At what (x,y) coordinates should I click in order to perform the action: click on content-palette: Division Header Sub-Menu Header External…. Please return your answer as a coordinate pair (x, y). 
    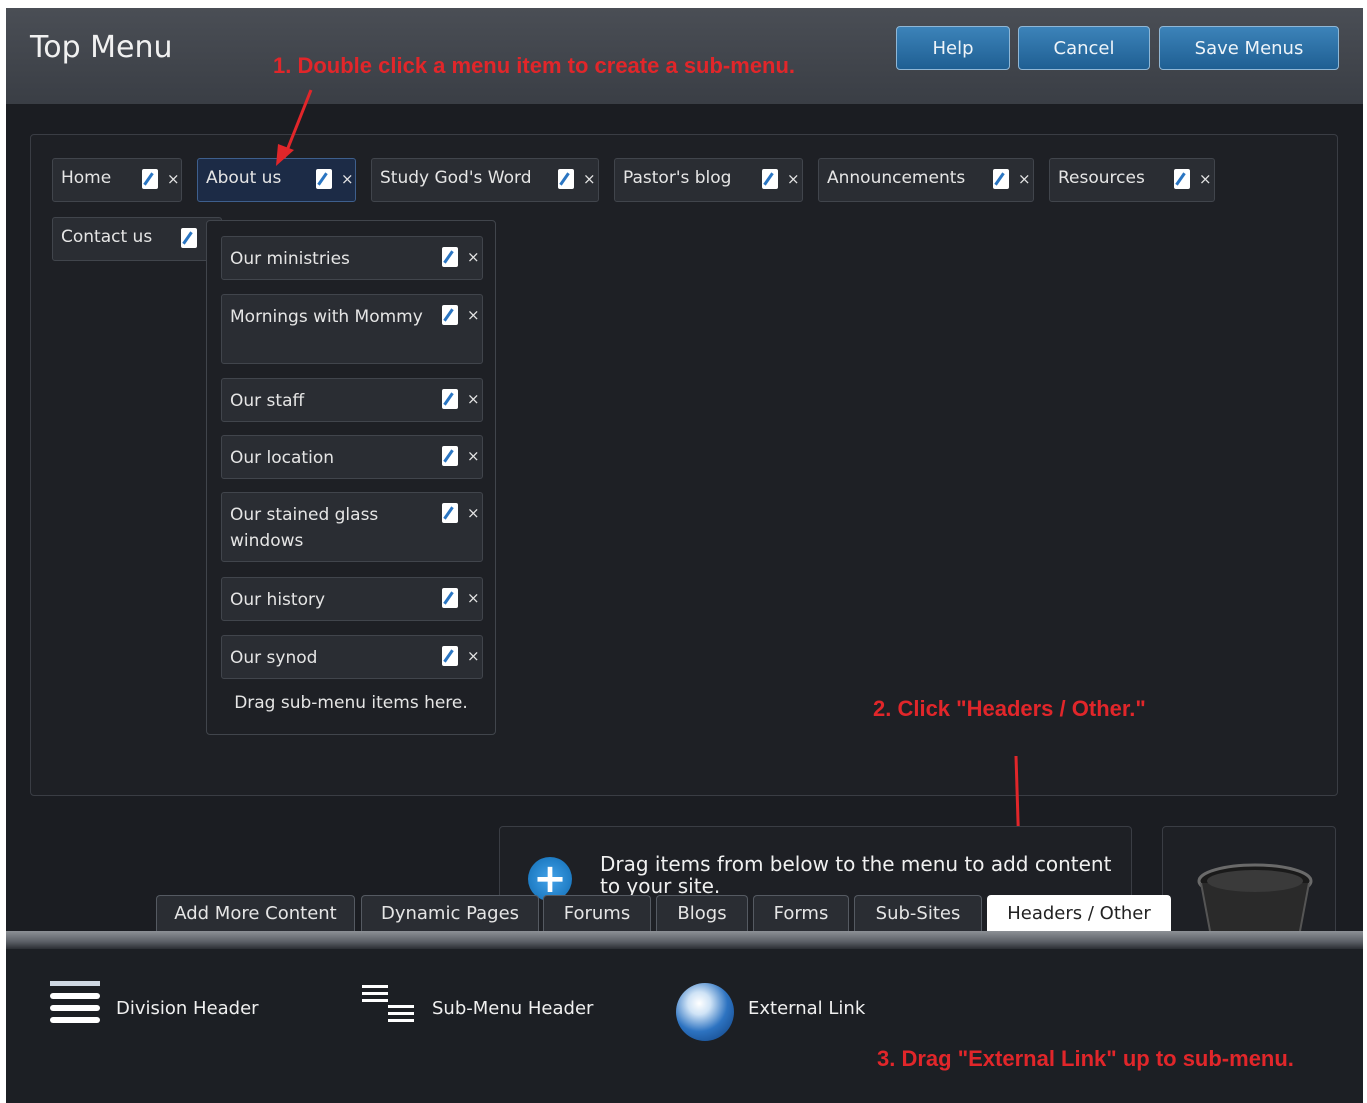
    Looking at the image, I should click on (684, 1026).